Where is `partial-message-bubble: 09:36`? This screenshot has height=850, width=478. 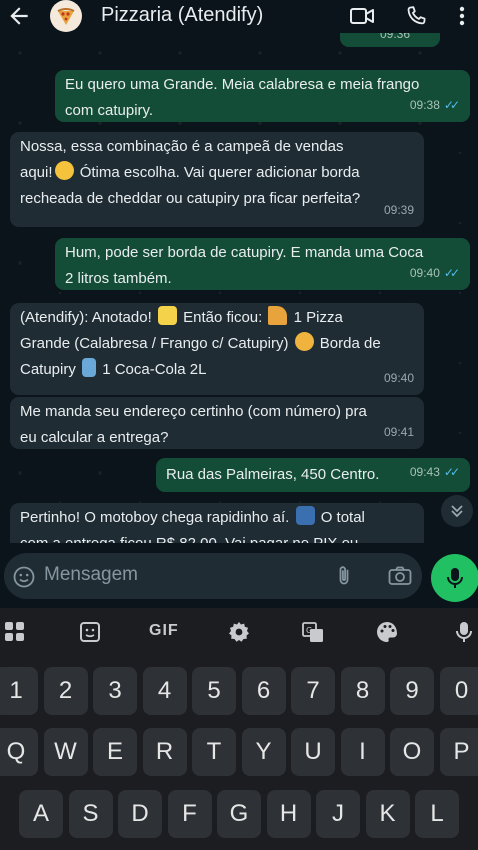
partial-message-bubble: 09:36 is located at coordinates (390, 40).